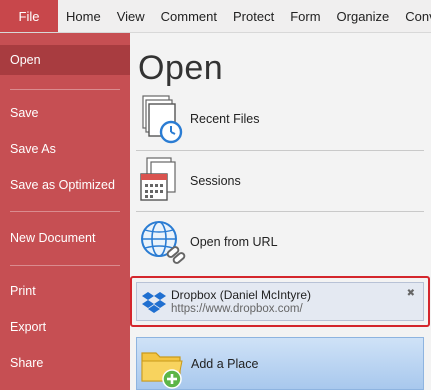  Describe the element at coordinates (189, 16) in the screenshot. I see `tab-comment: Comment` at that location.